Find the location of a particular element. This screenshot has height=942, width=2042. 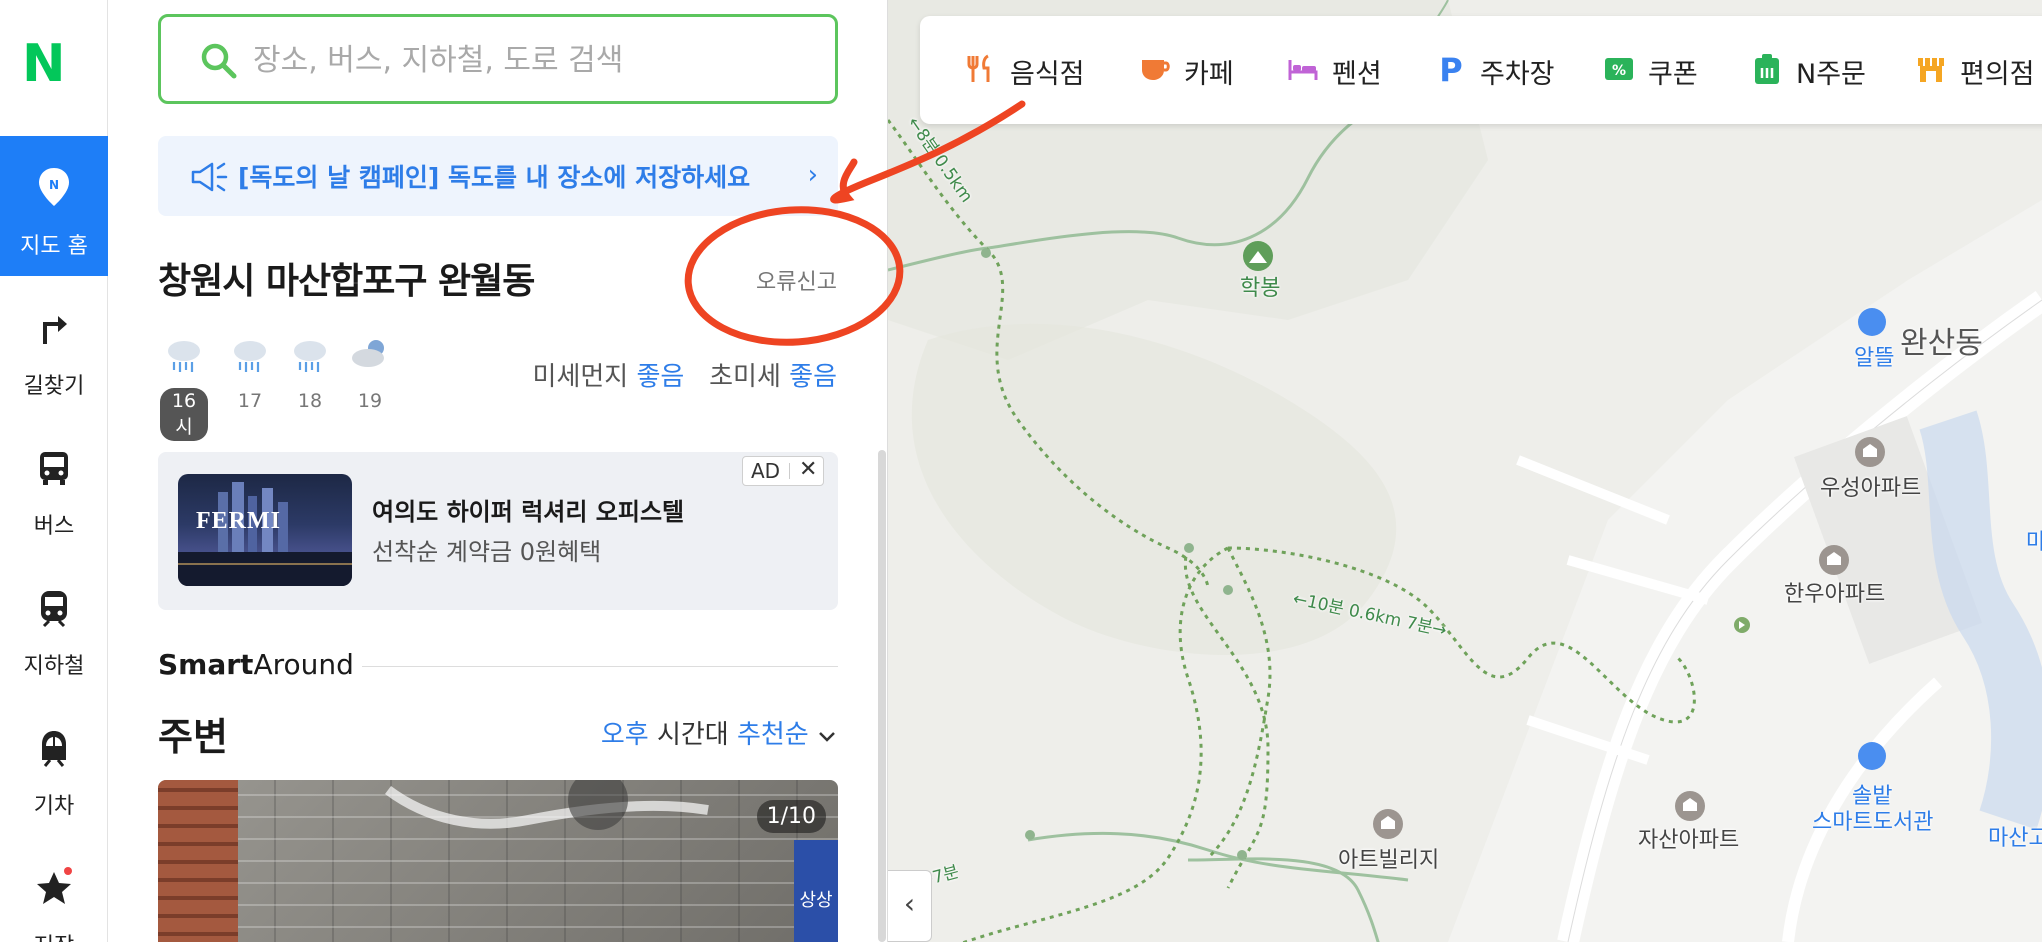

time-of-day: 오후 is located at coordinates (624, 735).